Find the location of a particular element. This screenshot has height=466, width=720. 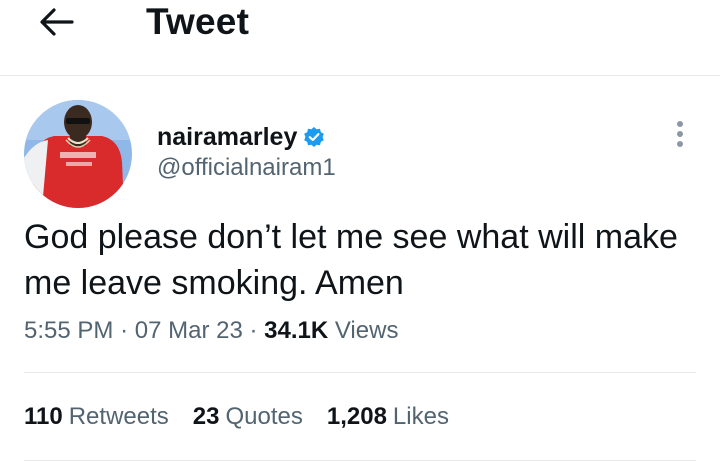

back-button is located at coordinates (56, 22).